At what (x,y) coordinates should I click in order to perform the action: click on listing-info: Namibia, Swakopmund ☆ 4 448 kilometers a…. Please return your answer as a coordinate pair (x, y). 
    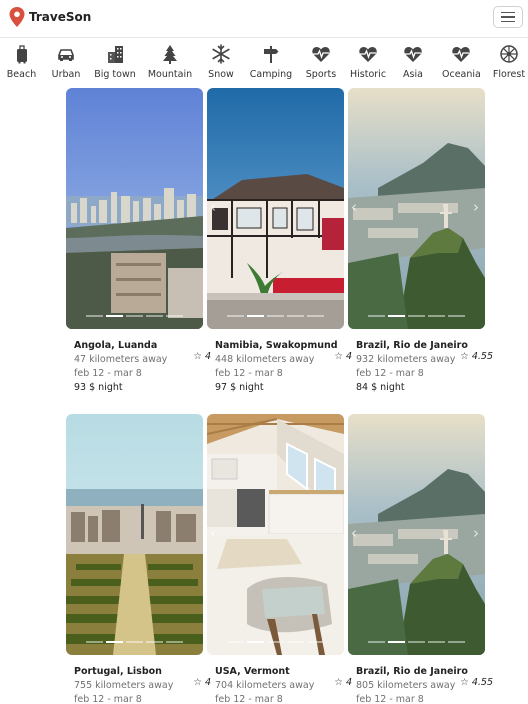
    Looking at the image, I should click on (279, 366).